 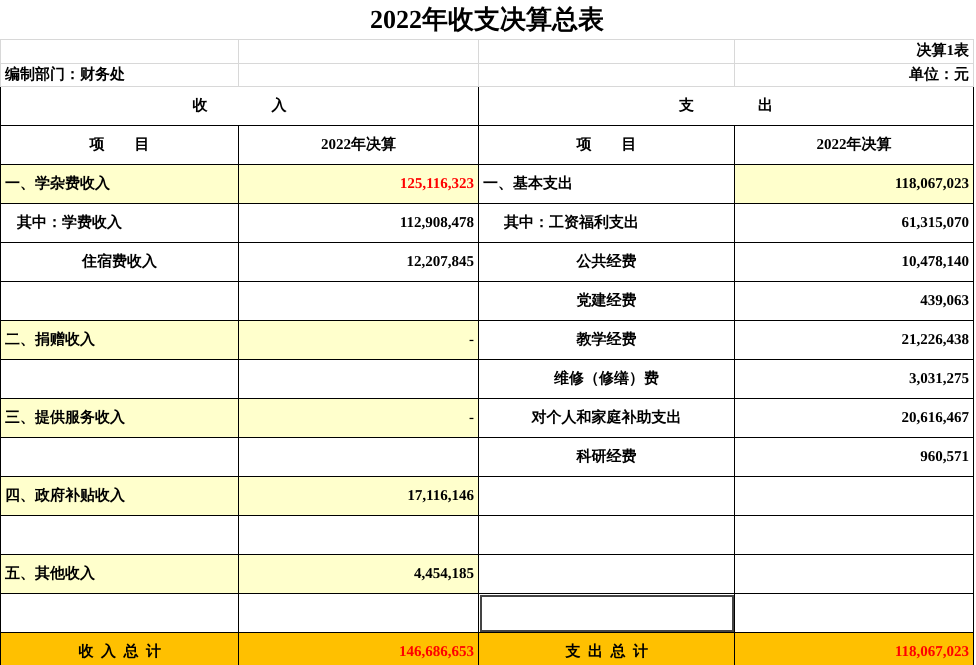 I want to click on amount-cell: 17,116,146, so click(x=440, y=496).